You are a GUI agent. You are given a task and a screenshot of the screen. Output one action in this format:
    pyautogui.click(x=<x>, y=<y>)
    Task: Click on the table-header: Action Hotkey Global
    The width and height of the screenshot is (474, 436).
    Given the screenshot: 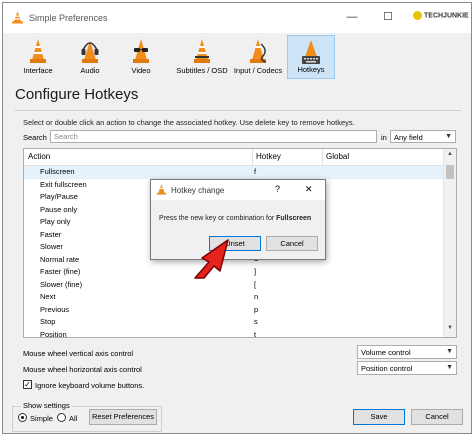 What is the action you would take?
    pyautogui.click(x=234, y=157)
    